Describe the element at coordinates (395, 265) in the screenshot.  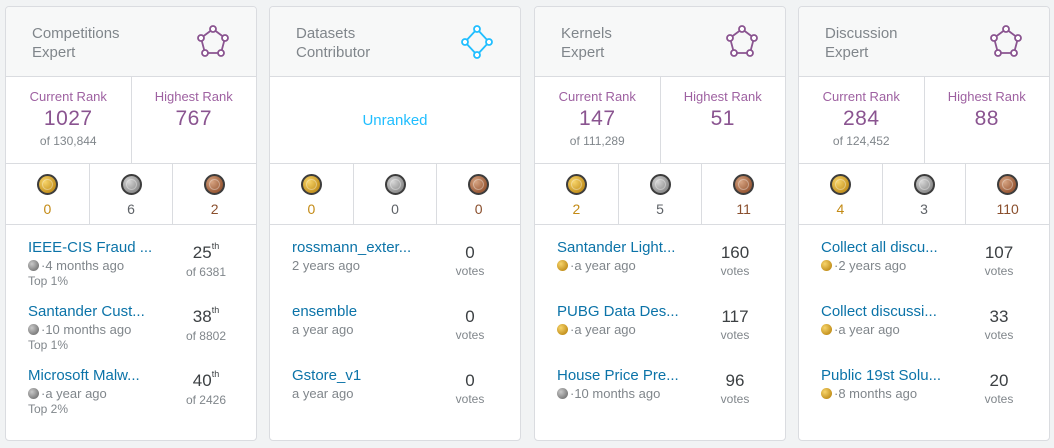
I see `list-item: rossmann_exter... 2 years ago 0 votes` at that location.